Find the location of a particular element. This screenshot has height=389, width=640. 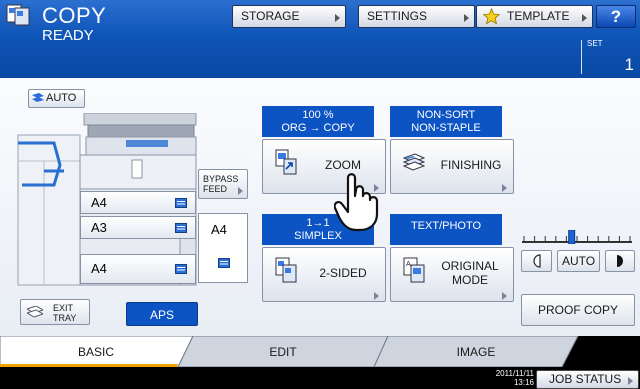

original-mode-group: TEXT/PHOTO A ORIGINAL MODE is located at coordinates (452, 258).